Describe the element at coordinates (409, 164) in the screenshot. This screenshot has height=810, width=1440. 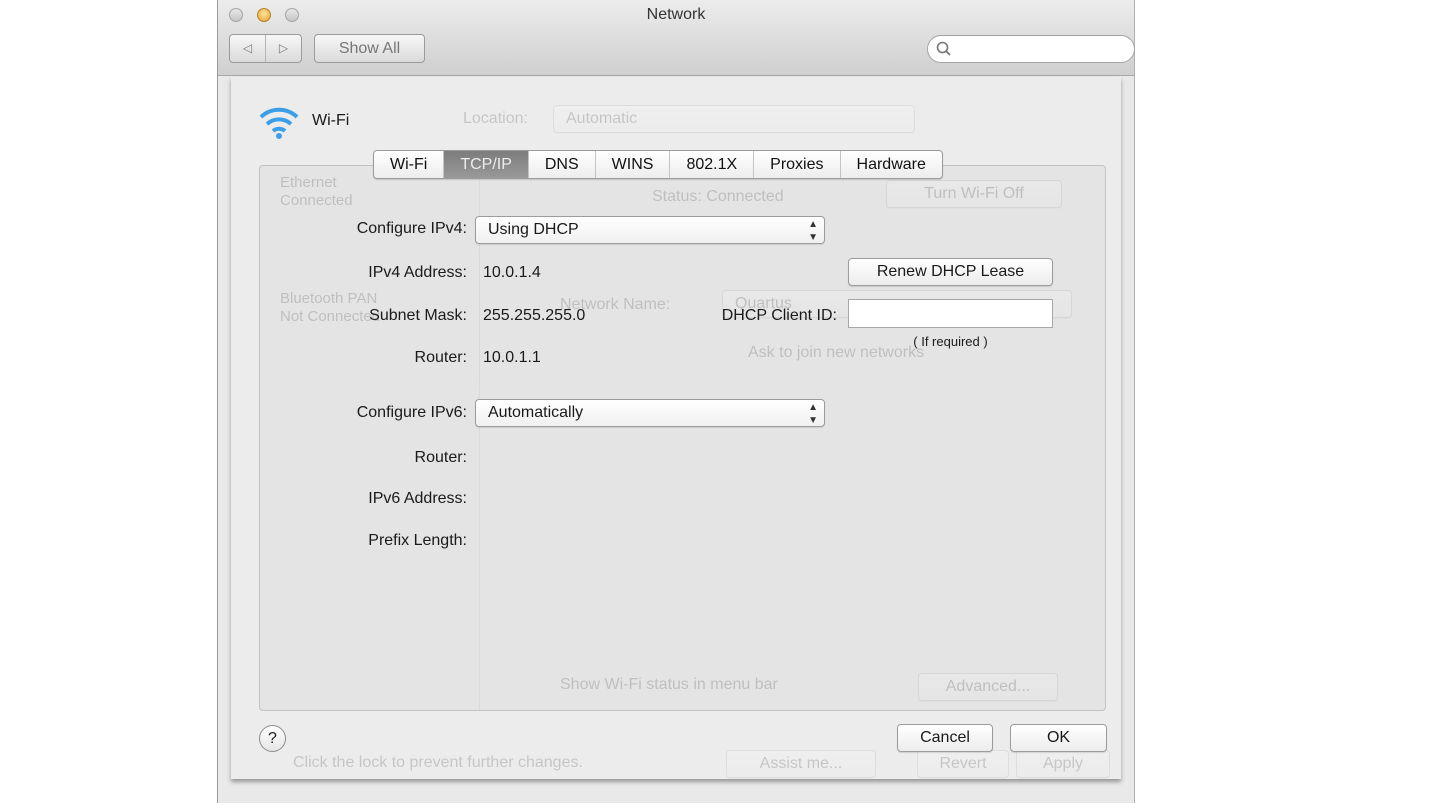
I see `tab-wifi: Wi-Fi` at that location.